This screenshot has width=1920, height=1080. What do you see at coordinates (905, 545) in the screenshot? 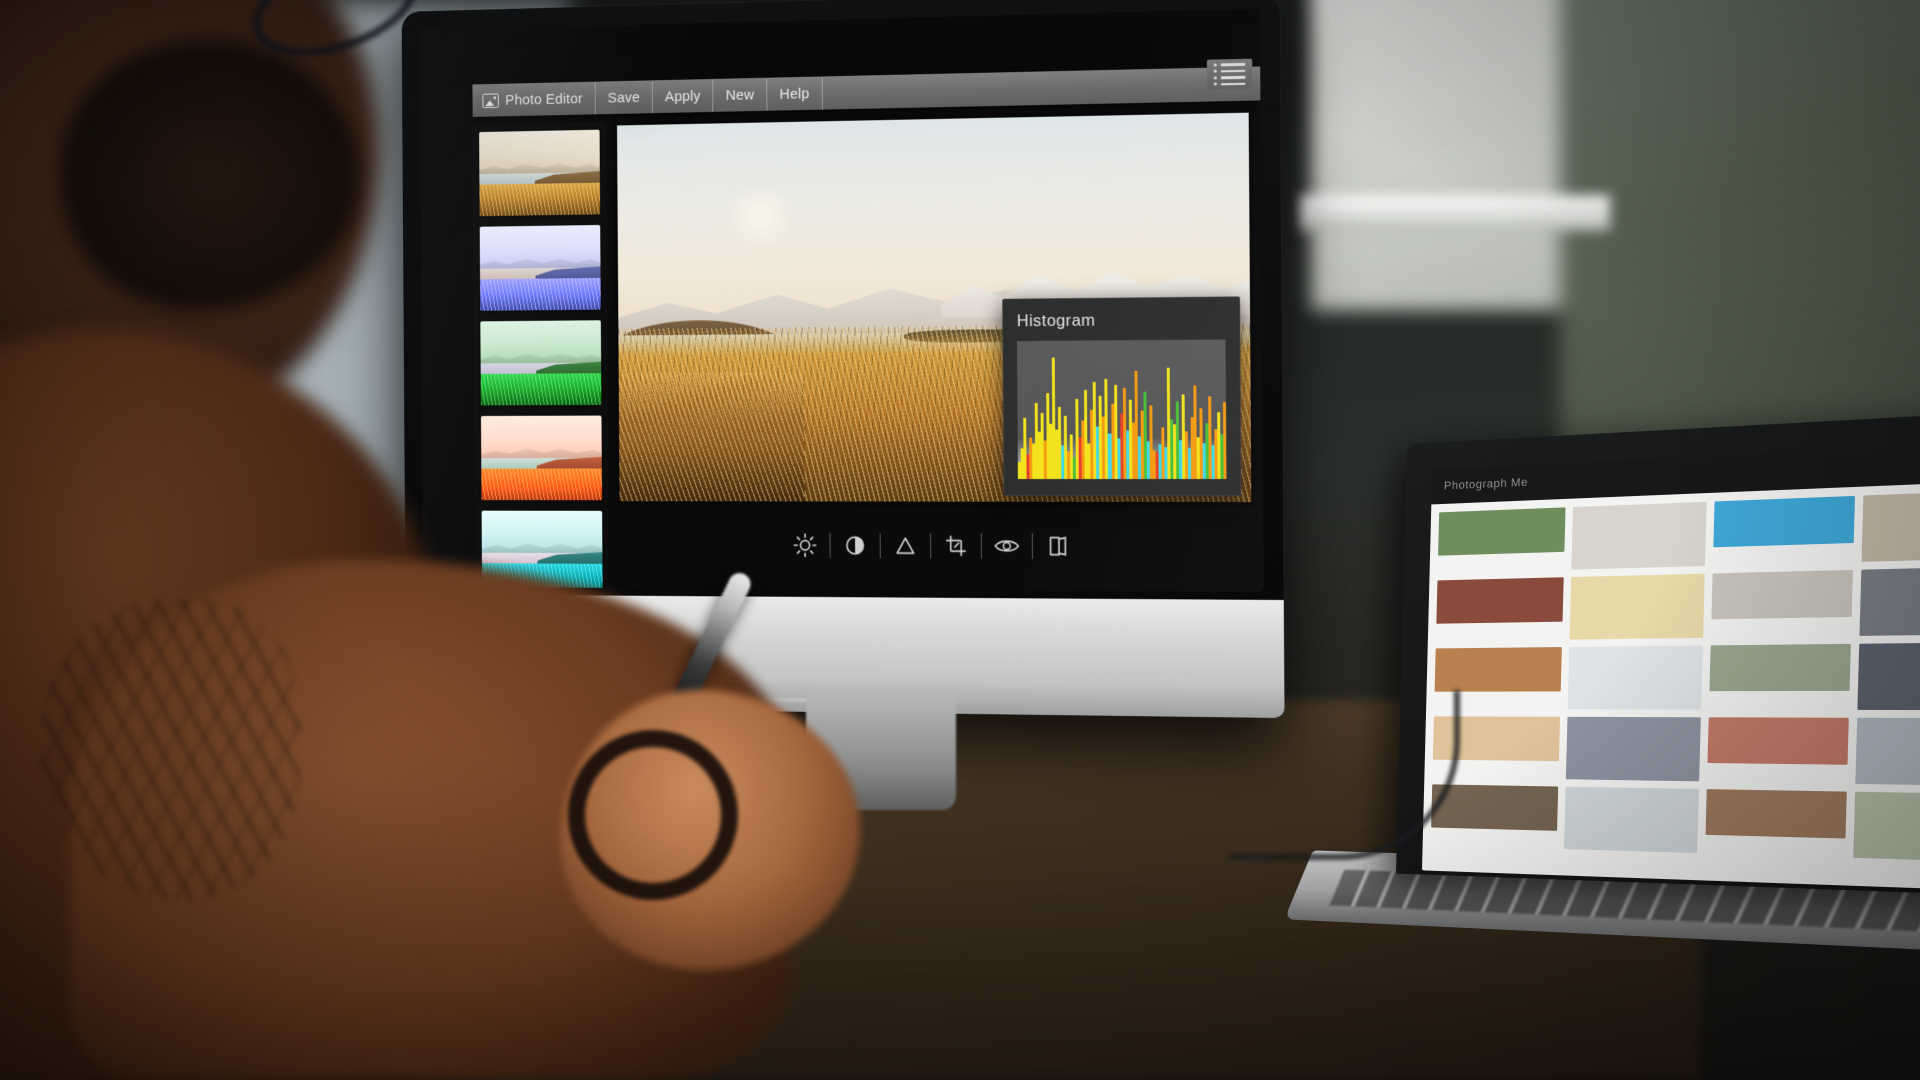
I see `sharpen-icon` at bounding box center [905, 545].